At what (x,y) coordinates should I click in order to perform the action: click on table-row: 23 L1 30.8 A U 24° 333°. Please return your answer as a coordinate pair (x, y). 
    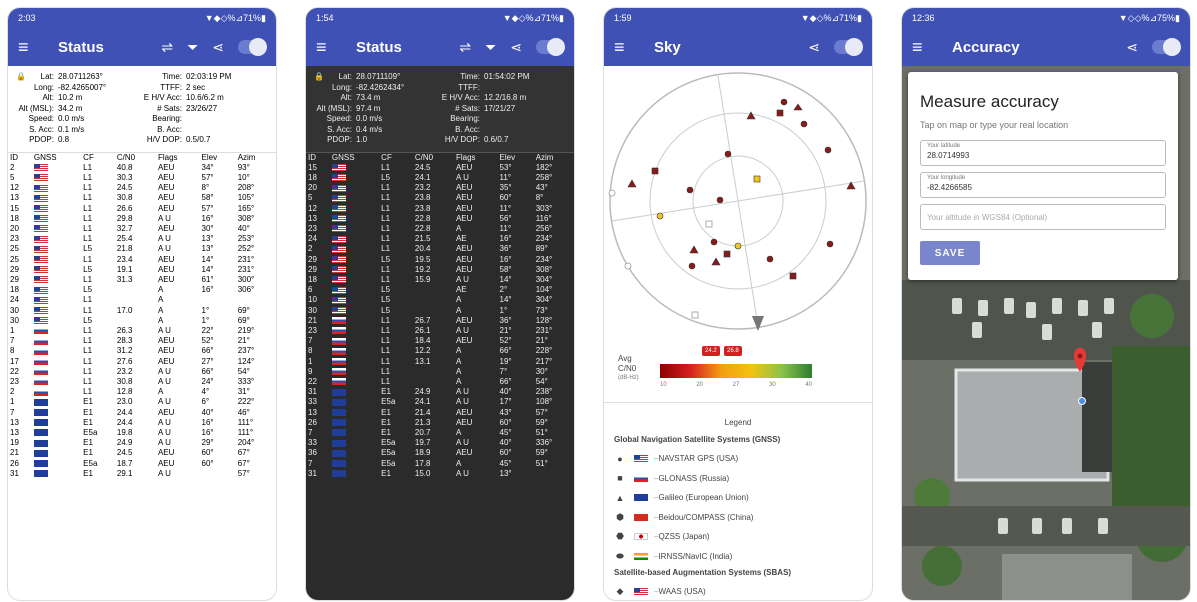
    Looking at the image, I should click on (142, 382).